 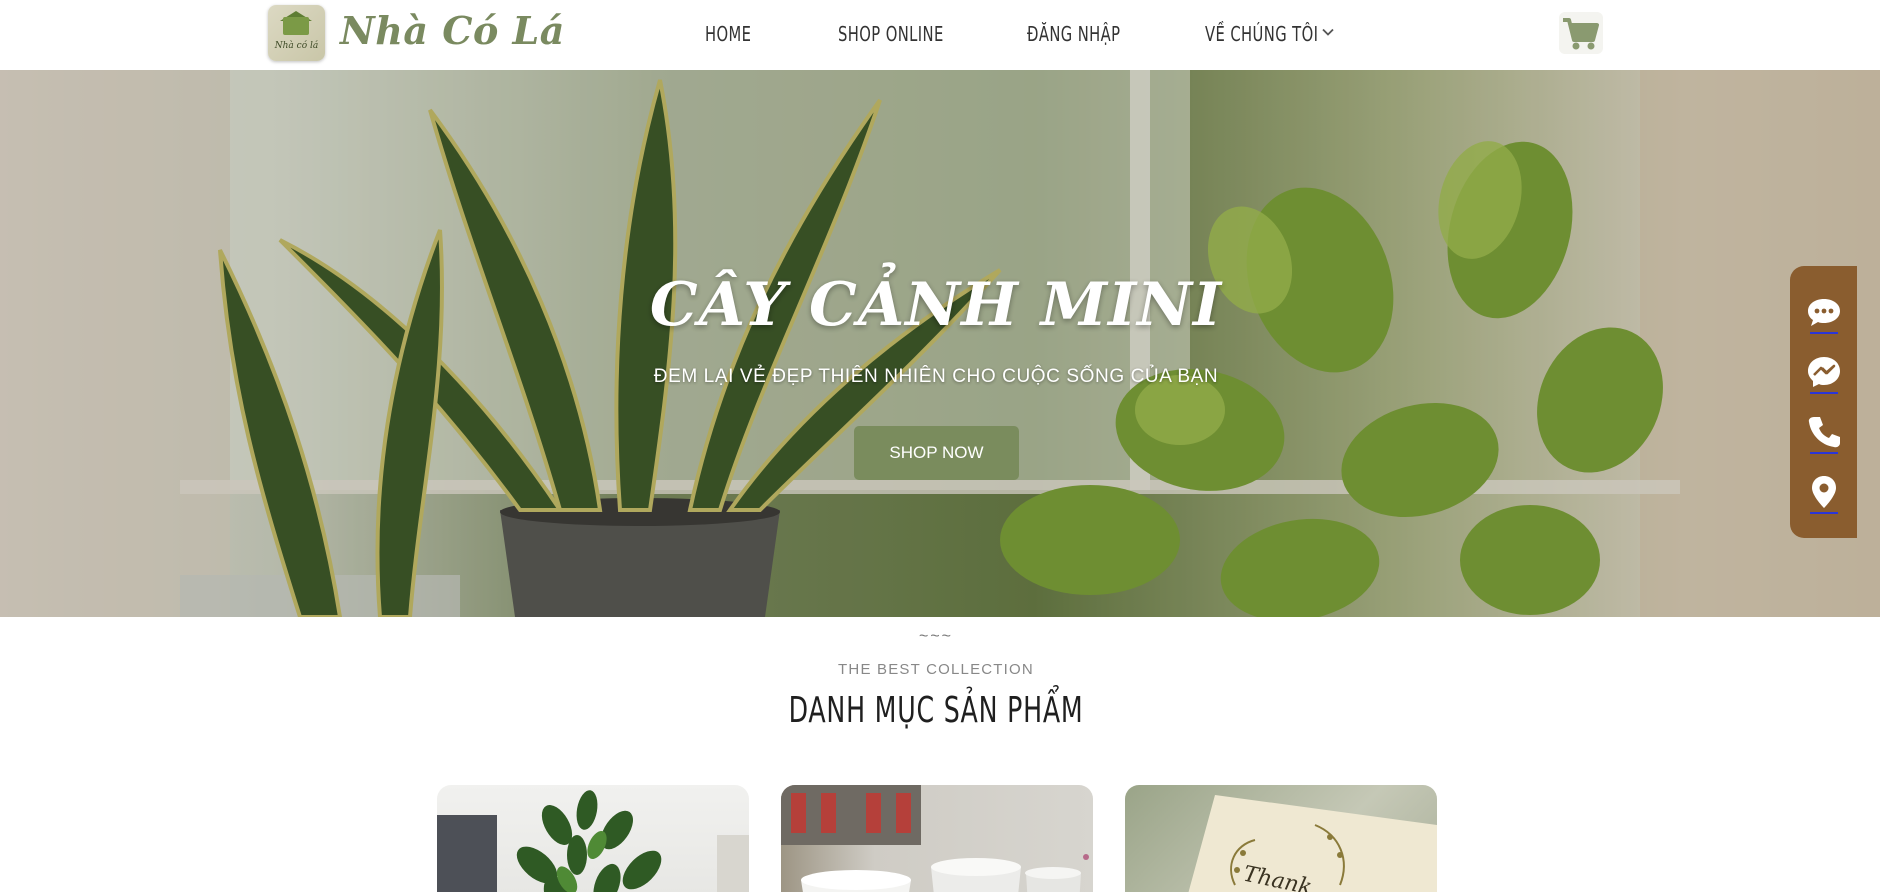 I want to click on section-ornament: ~~~, so click(x=936, y=636).